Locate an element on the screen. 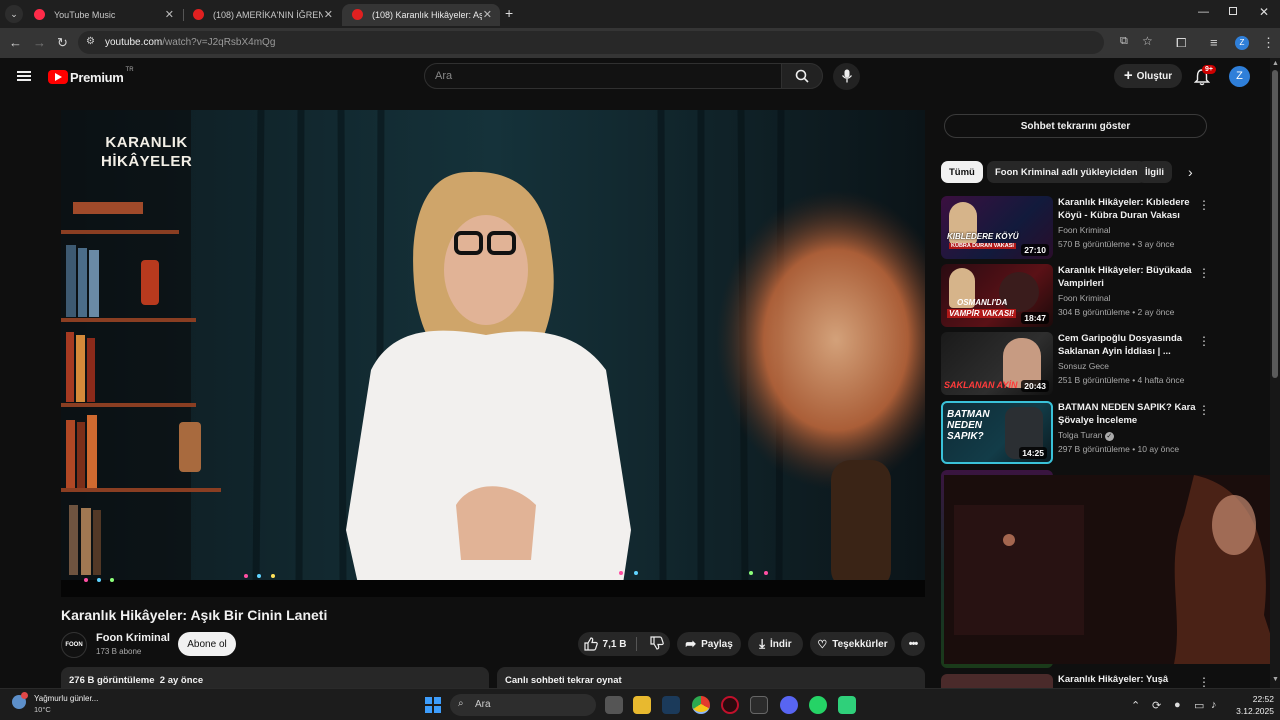 This screenshot has width=1280, height=720. partial-thumbnail is located at coordinates (997, 681).